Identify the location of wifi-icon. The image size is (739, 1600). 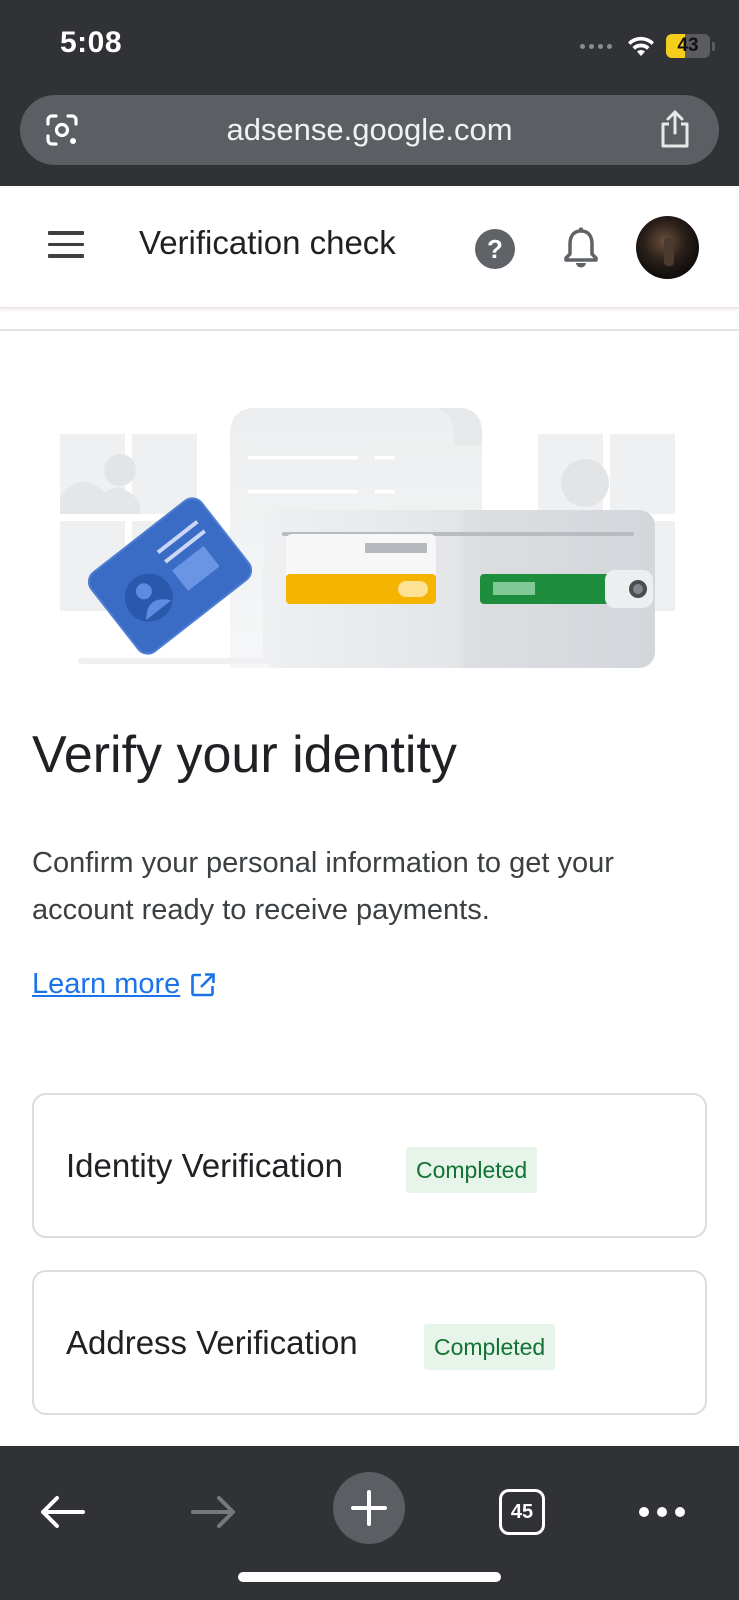
(641, 46).